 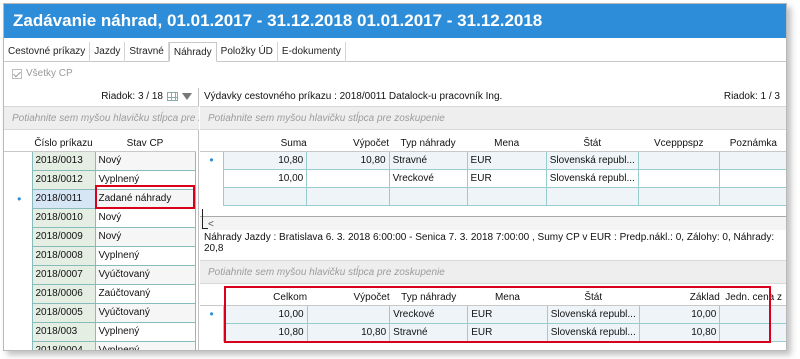 I want to click on cell-vypocet: 10,80, so click(x=348, y=332).